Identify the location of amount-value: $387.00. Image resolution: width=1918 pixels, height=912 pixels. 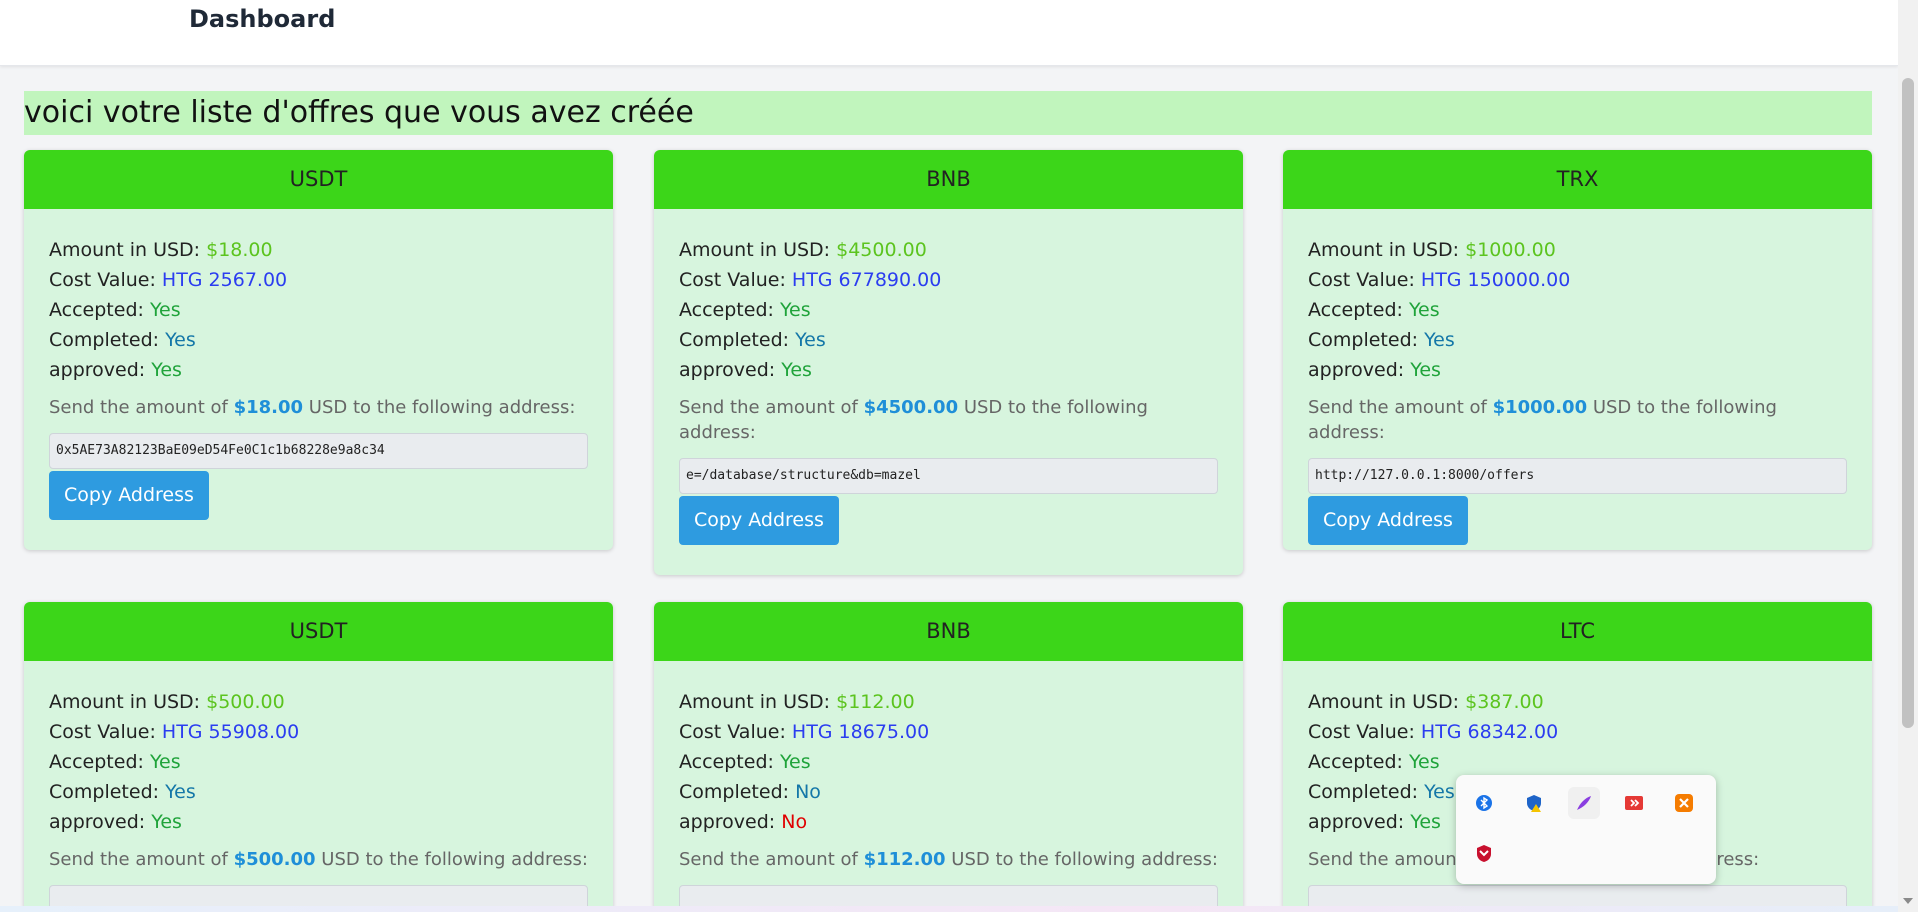
(1504, 702).